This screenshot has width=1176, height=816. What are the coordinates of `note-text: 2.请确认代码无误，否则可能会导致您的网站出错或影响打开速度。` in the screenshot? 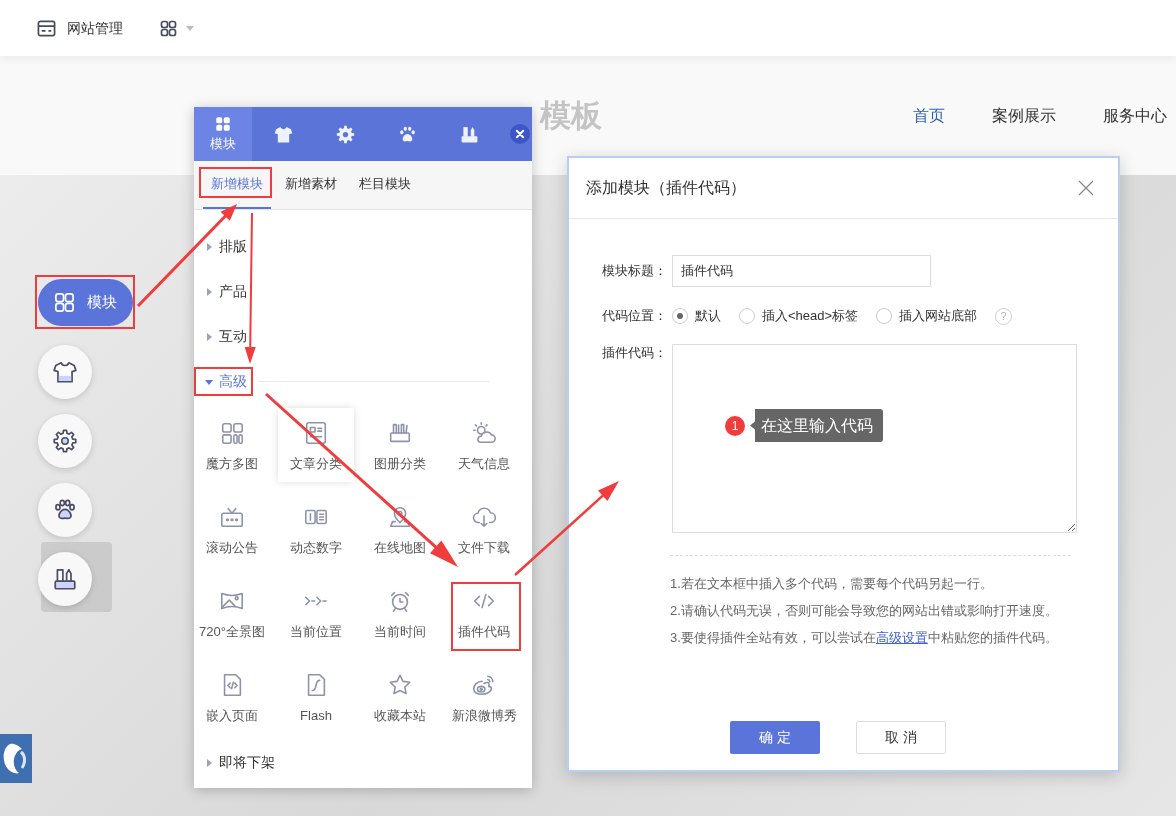 It's located at (864, 611).